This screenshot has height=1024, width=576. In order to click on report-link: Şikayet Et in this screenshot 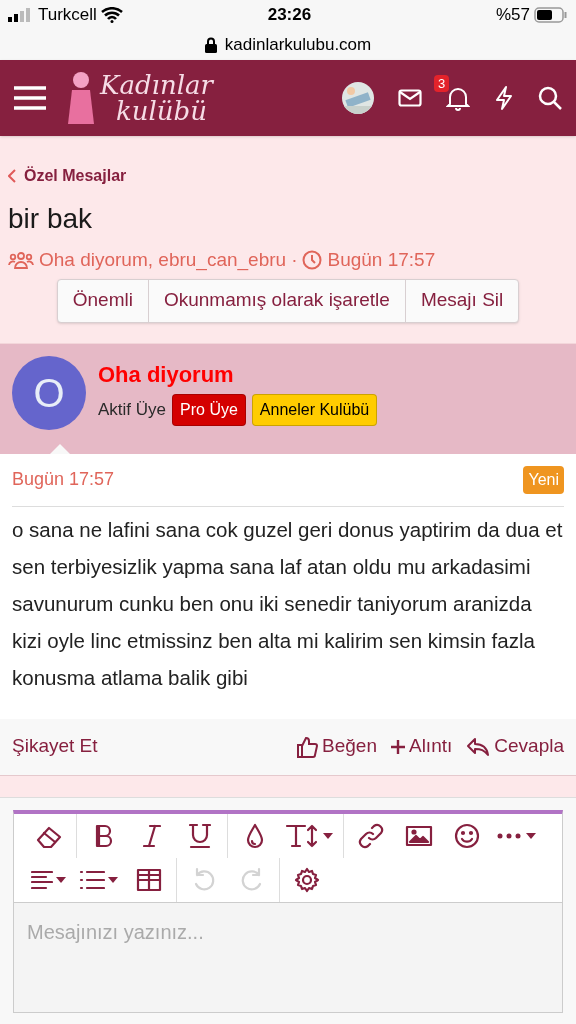, I will do `click(55, 746)`.